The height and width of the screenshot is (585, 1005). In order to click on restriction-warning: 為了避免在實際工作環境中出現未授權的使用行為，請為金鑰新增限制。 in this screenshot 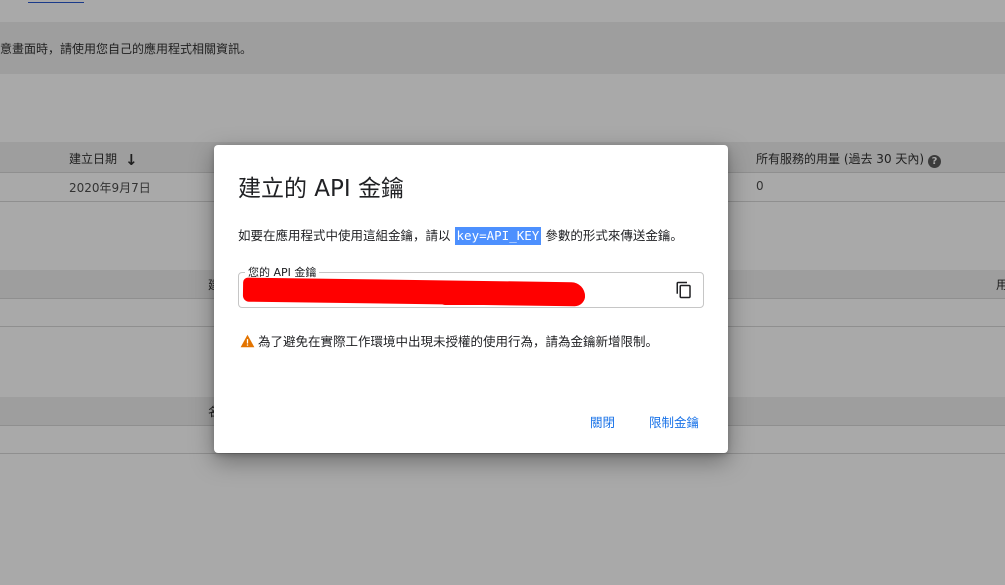, I will do `click(449, 340)`.